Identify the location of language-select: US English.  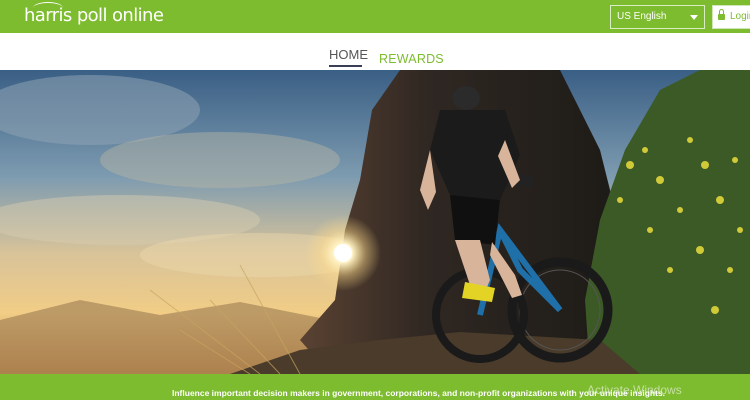
(657, 17).